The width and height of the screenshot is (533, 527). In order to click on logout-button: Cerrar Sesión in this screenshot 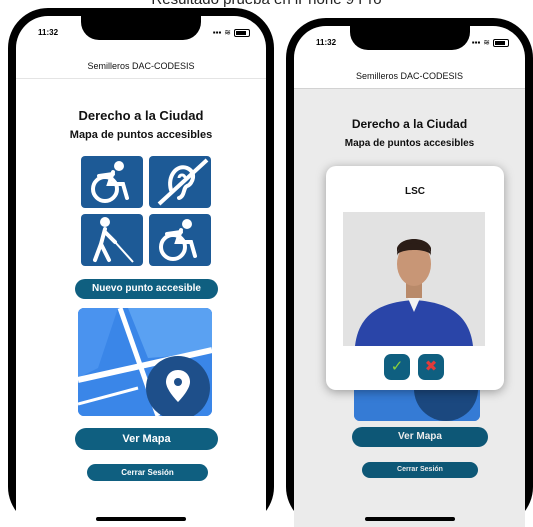, I will do `click(147, 472)`.